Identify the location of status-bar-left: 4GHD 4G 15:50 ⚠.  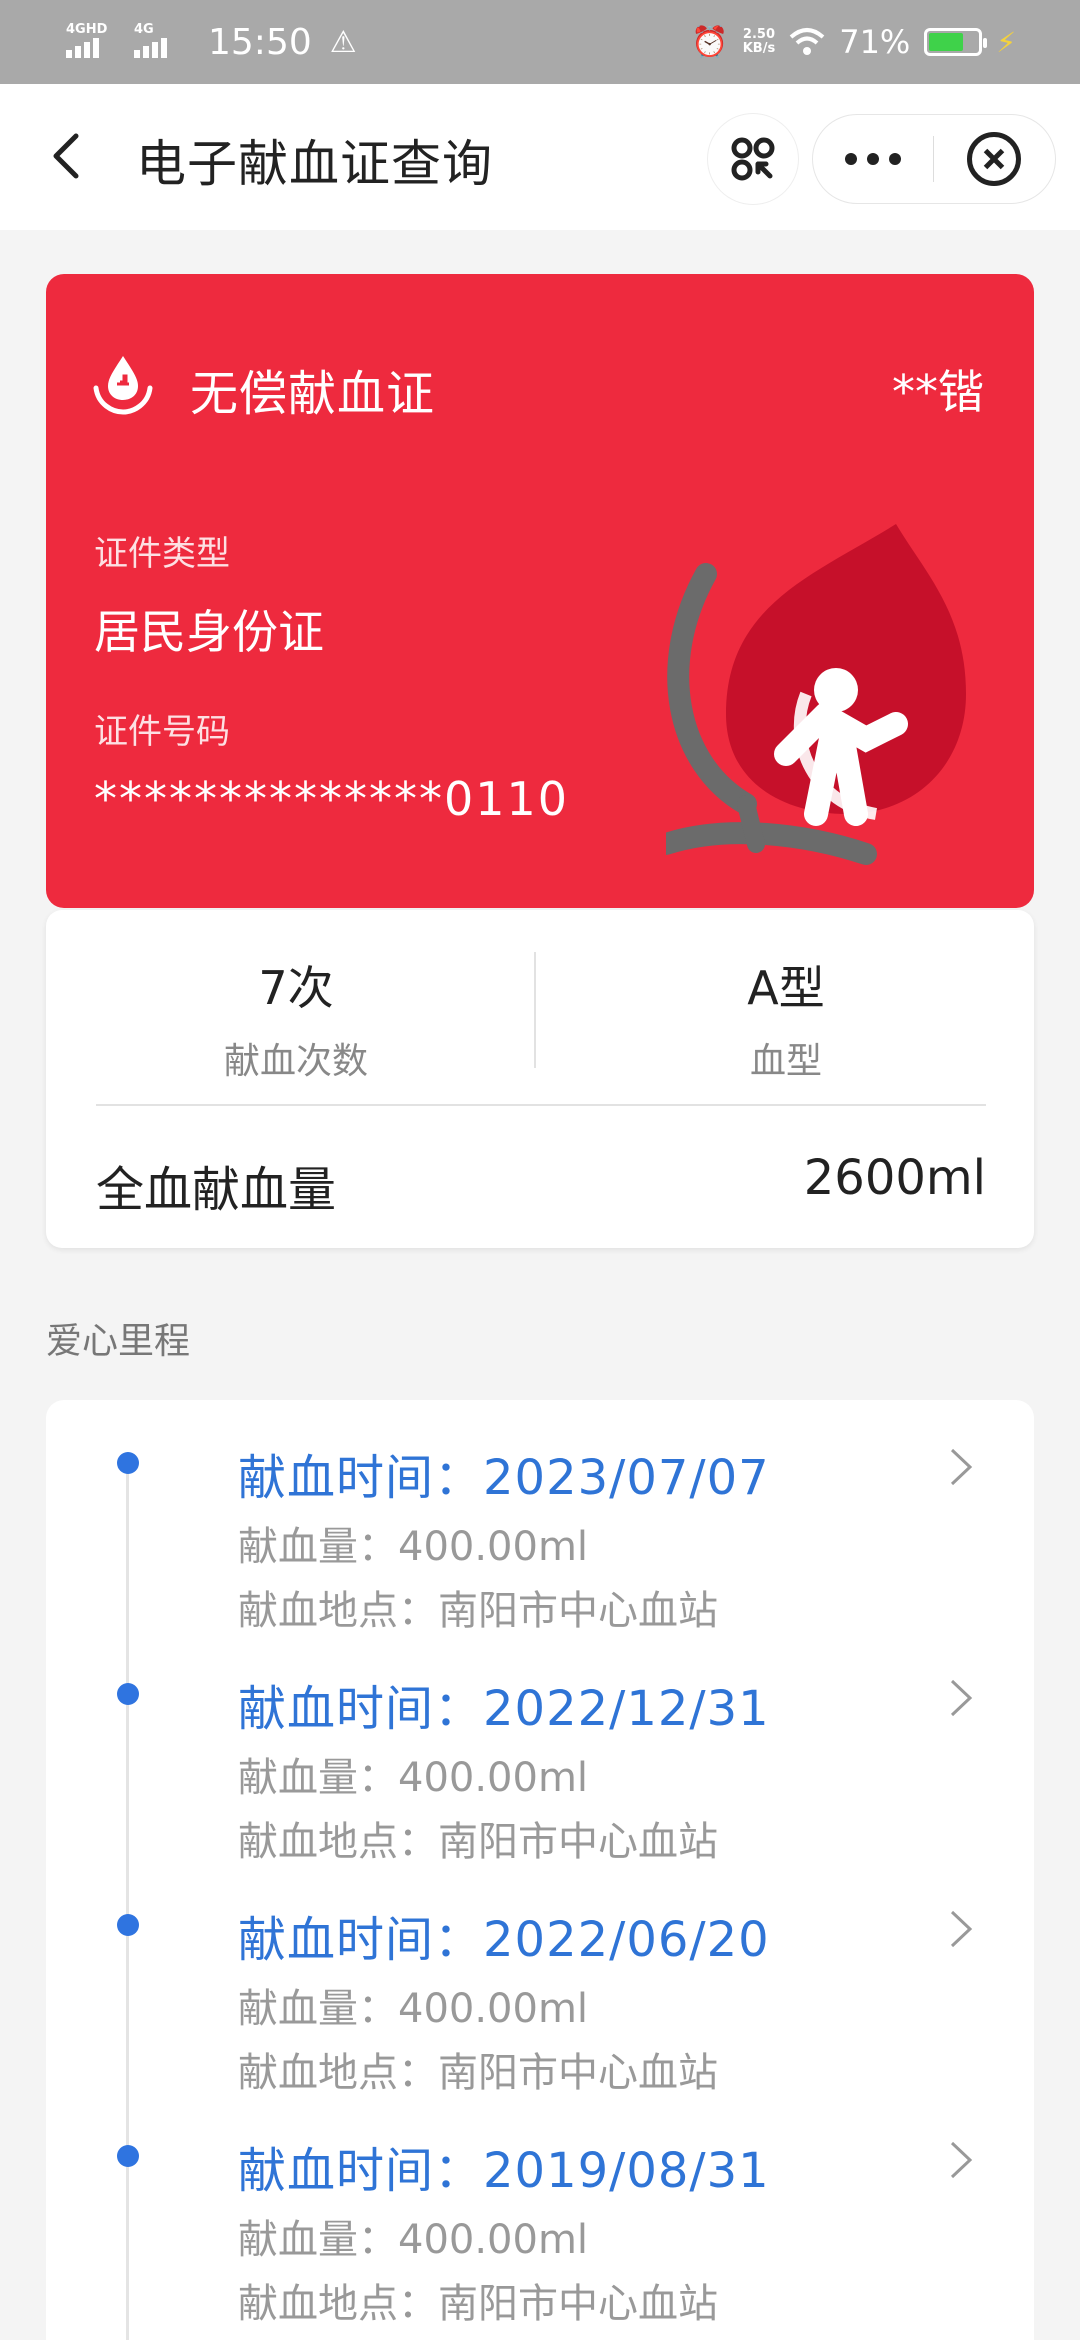
(210, 42).